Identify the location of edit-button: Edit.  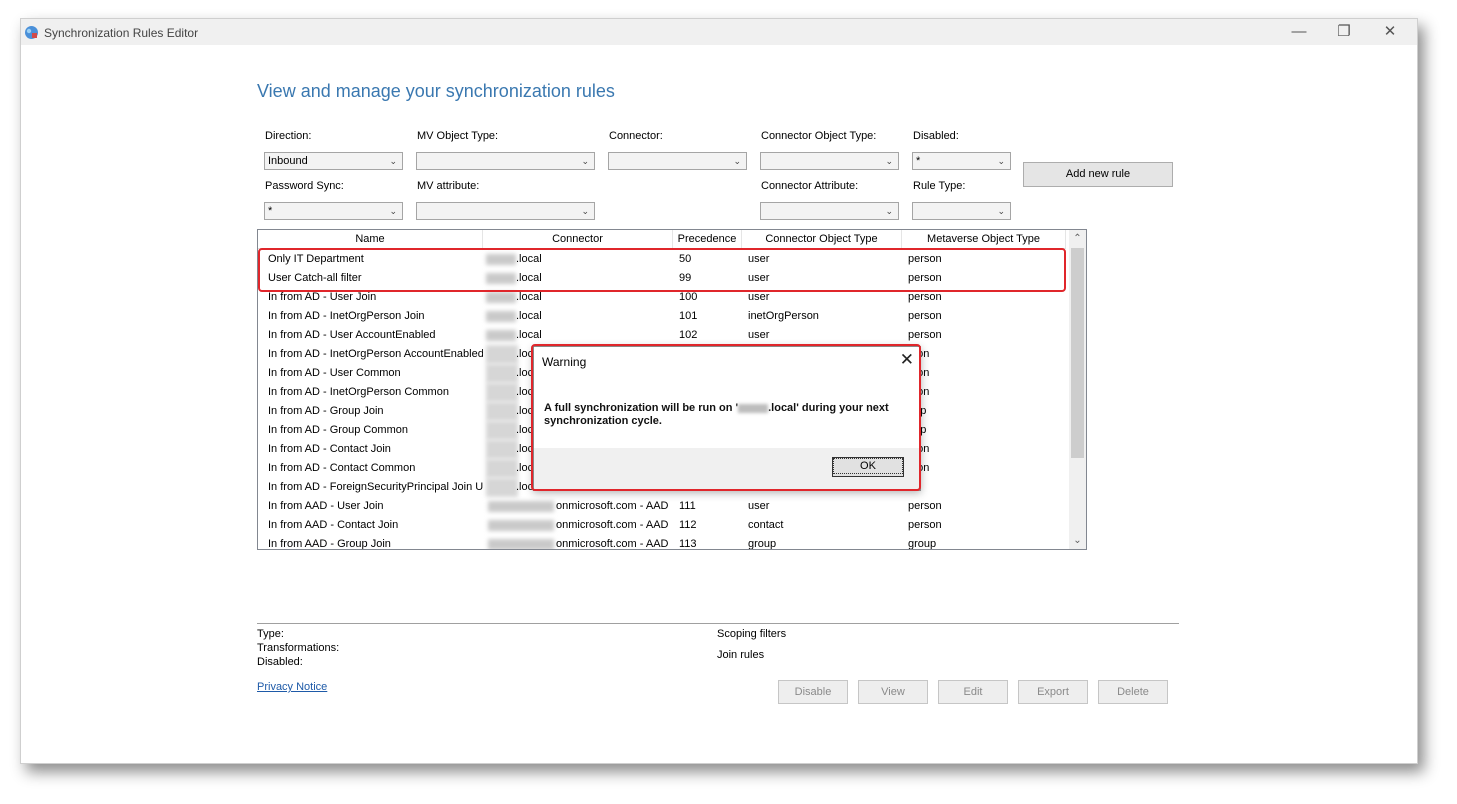
(973, 692).